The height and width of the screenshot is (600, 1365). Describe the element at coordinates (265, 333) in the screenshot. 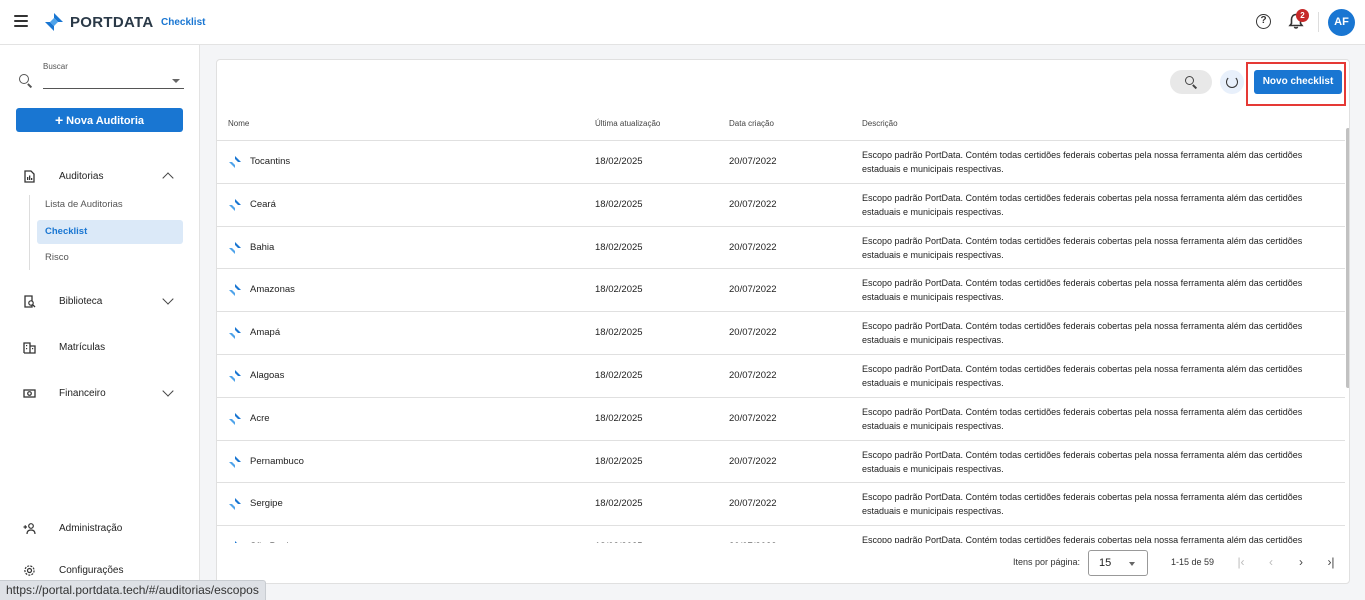

I see `cell-name: Amapá` at that location.